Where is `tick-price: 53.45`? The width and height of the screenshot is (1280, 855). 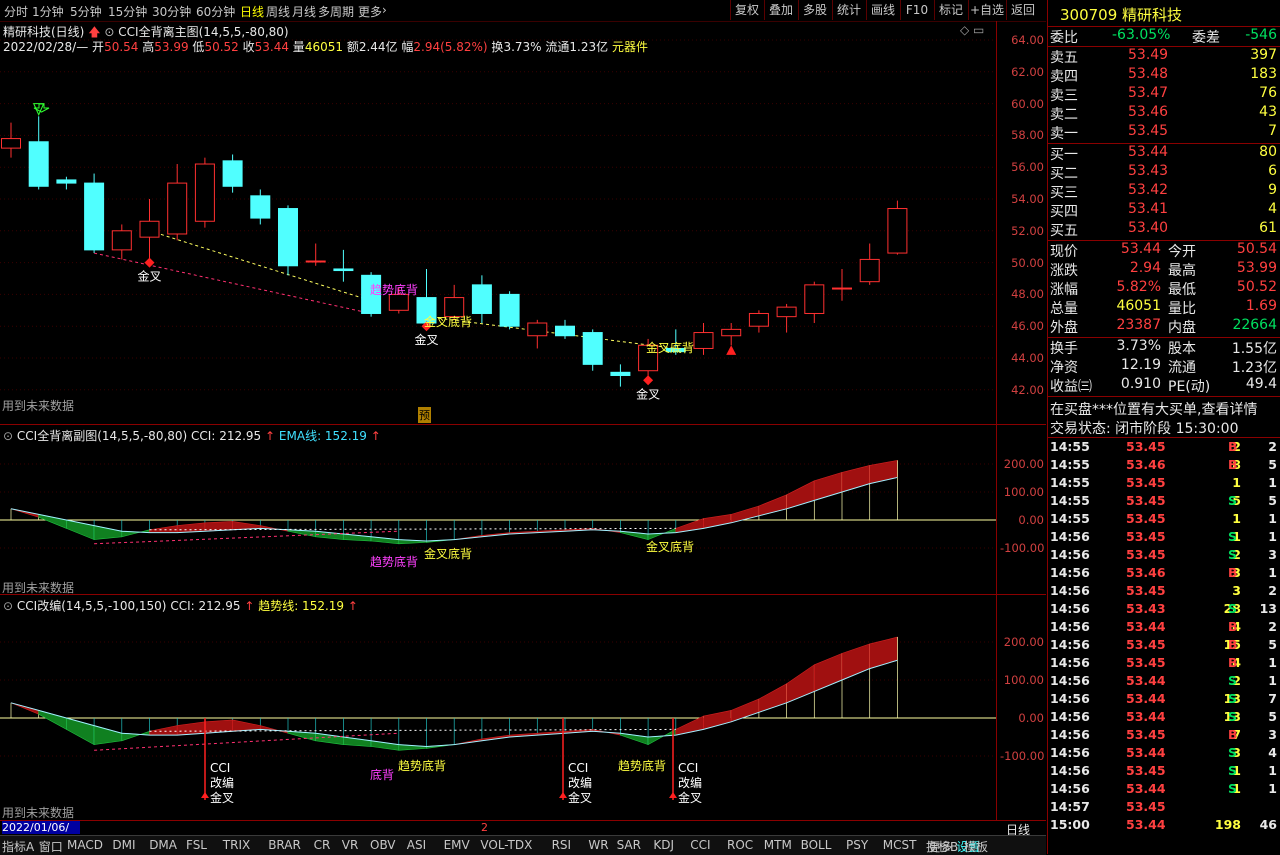
tick-price: 53.45 is located at coordinates (1146, 554).